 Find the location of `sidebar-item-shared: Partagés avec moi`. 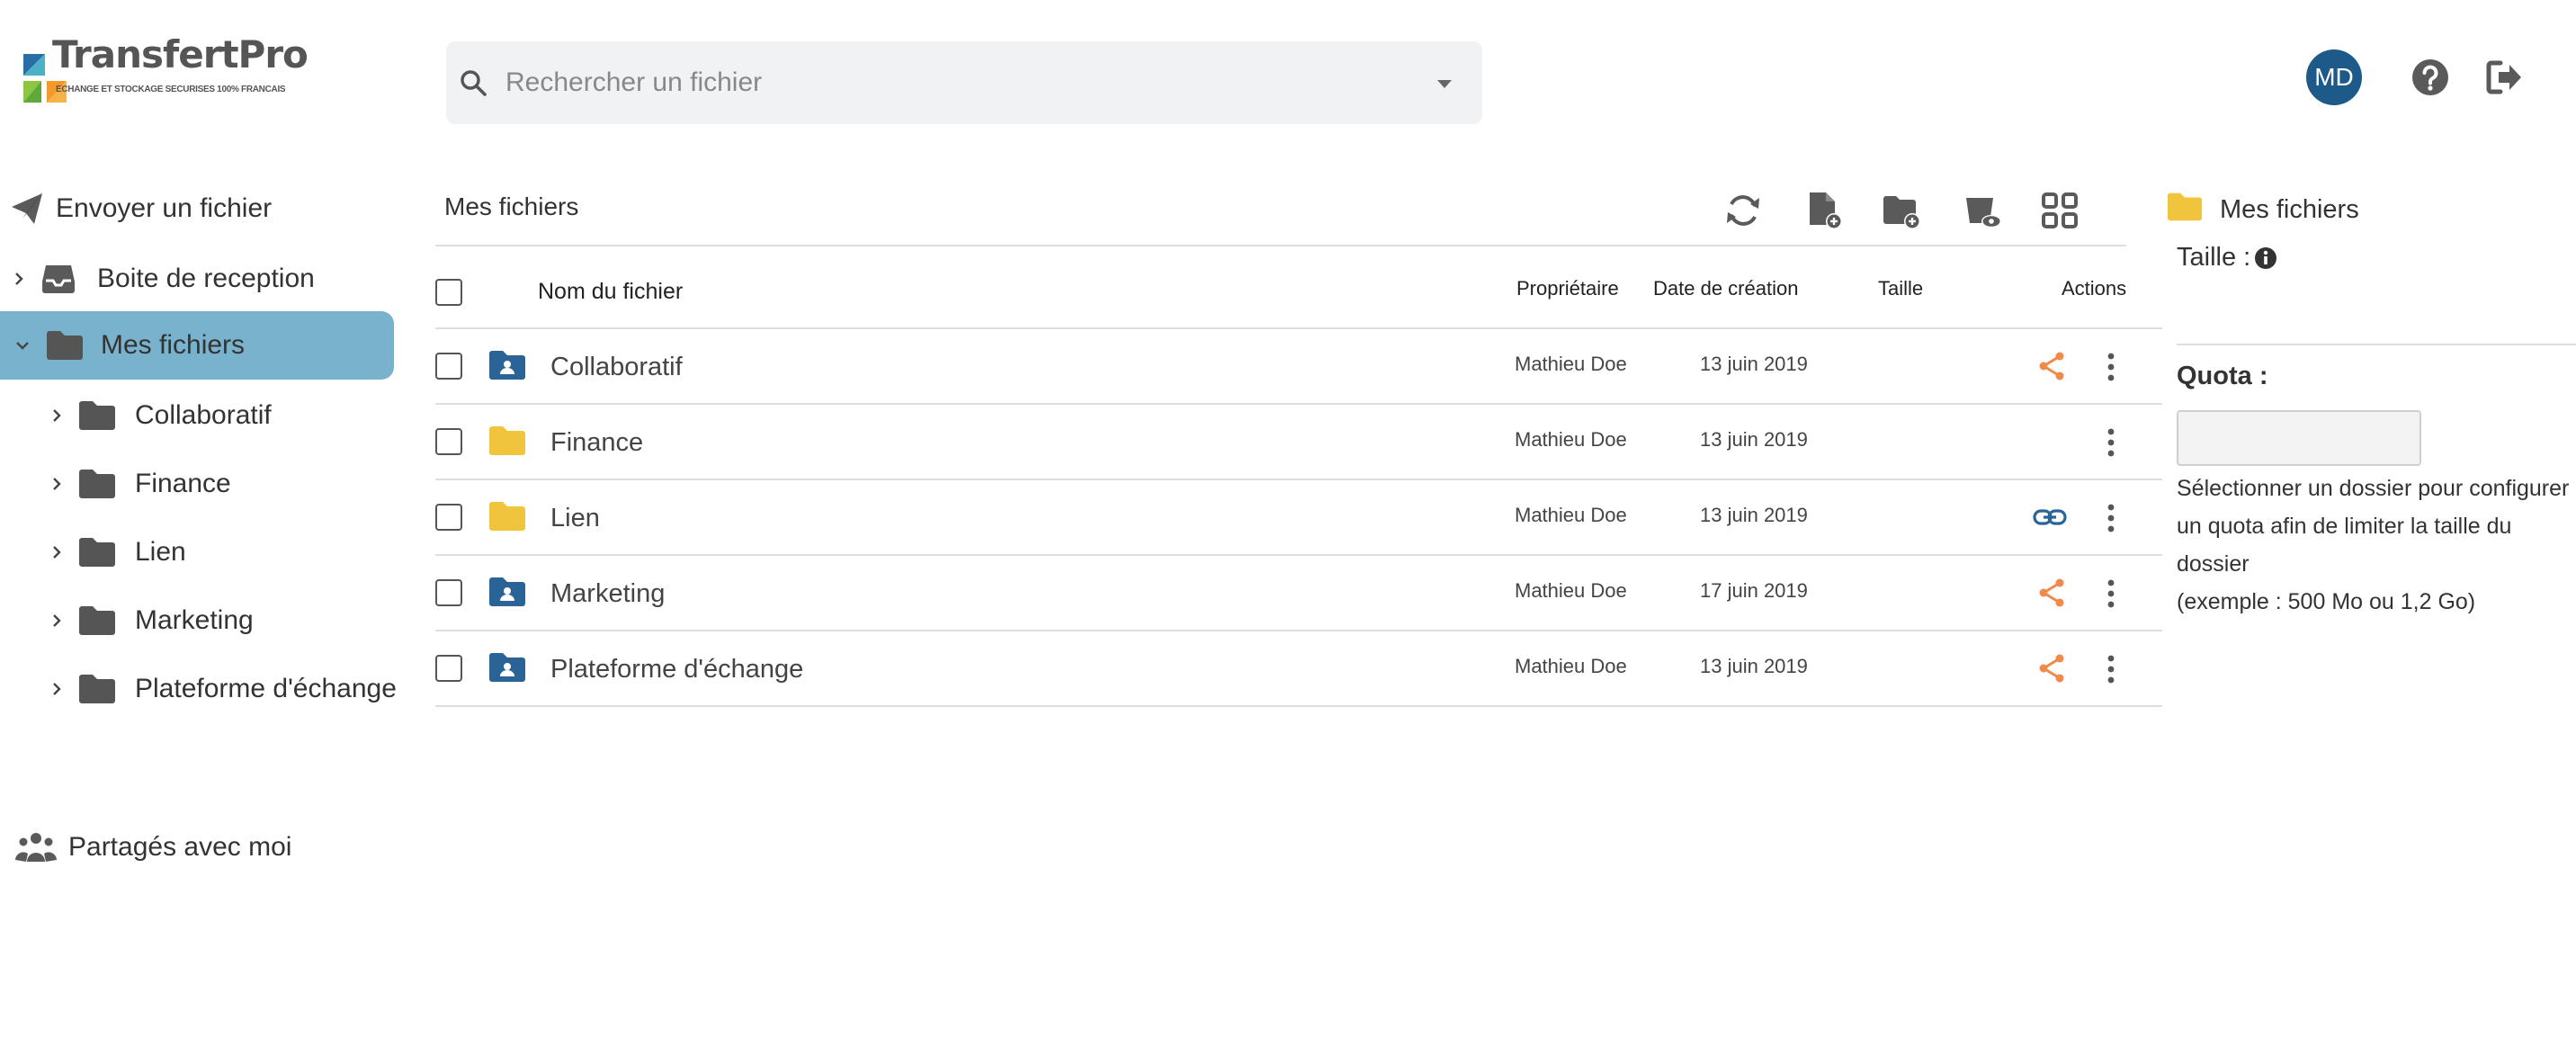

sidebar-item-shared: Partagés avec moi is located at coordinates (197, 847).